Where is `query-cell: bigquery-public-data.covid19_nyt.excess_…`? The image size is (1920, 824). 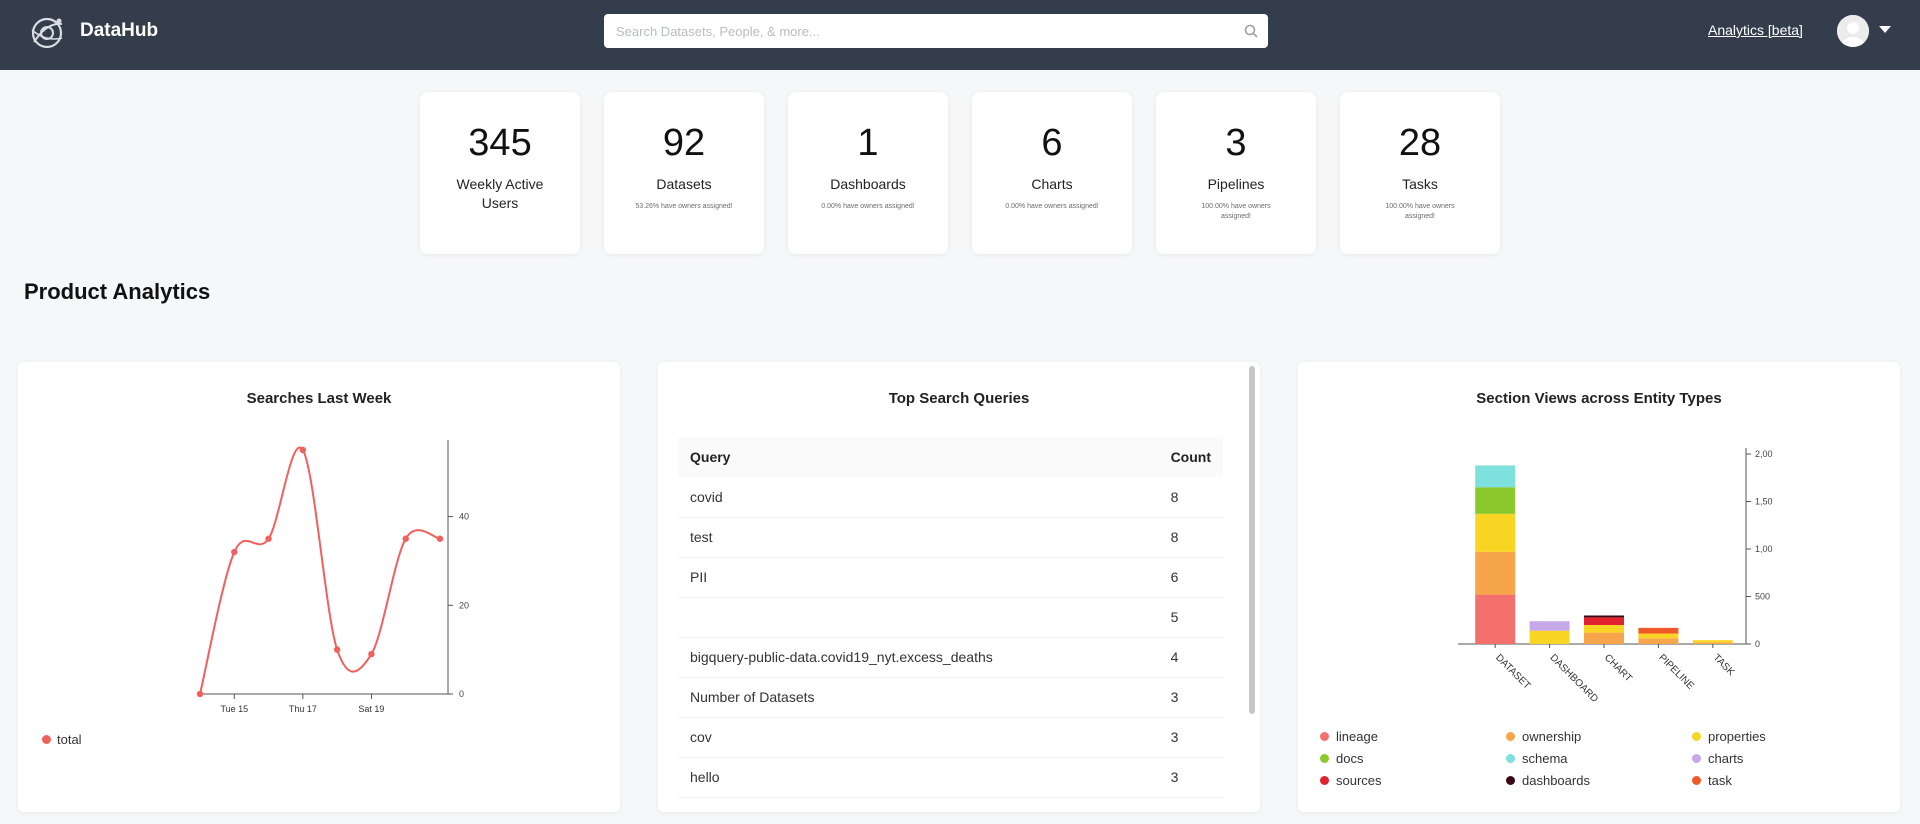 query-cell: bigquery-public-data.covid19_nyt.excess_… is located at coordinates (918, 657).